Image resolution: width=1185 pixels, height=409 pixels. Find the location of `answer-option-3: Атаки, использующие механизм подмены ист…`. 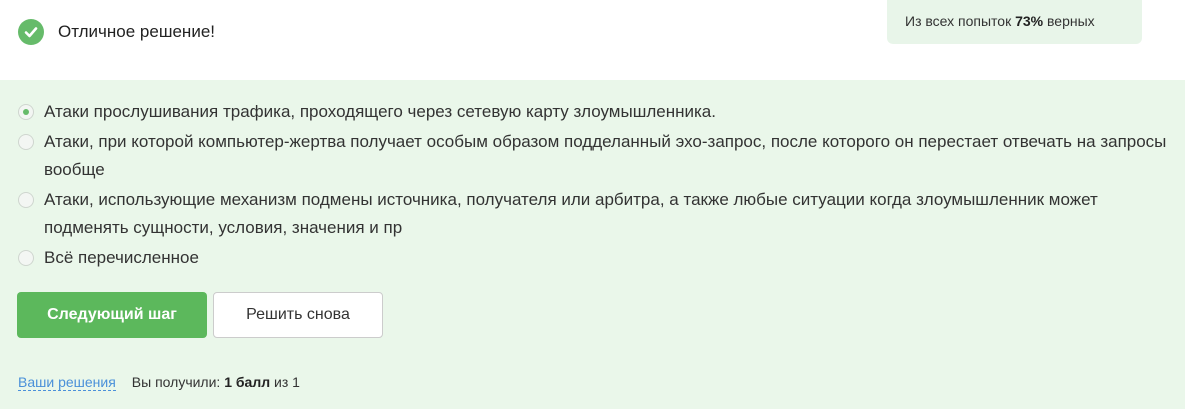

answer-option-3: Атаки, использующие механизм подмены ист… is located at coordinates (593, 214).